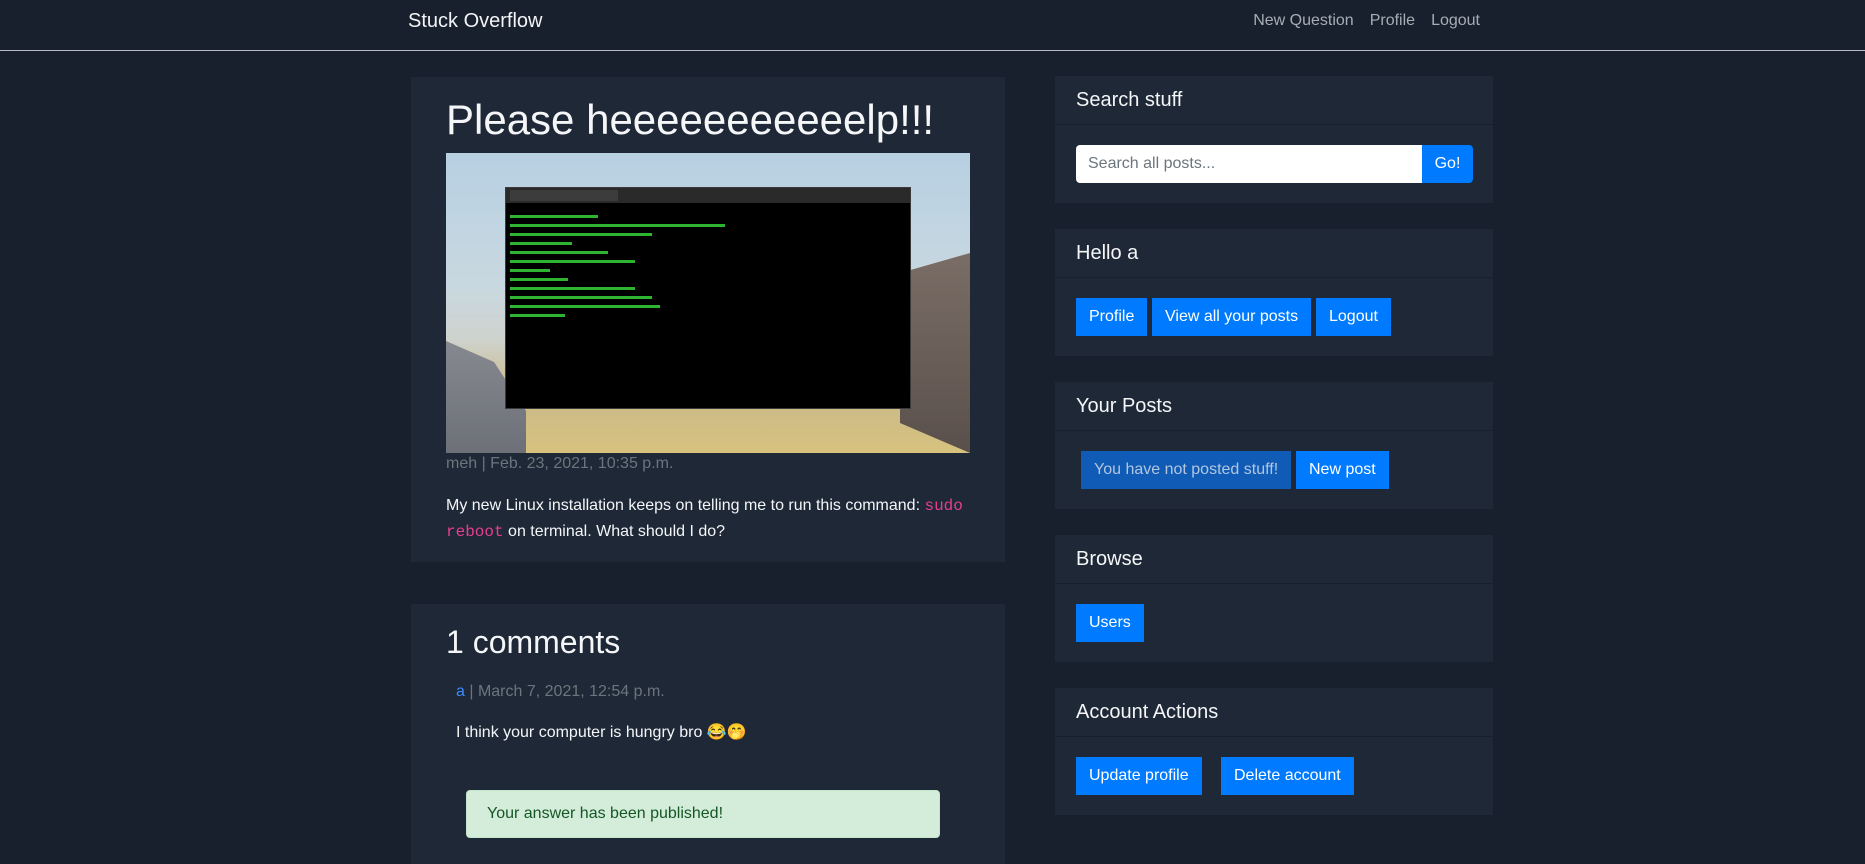  Describe the element at coordinates (1455, 21) in the screenshot. I see `nav-logout-link: Logout` at that location.